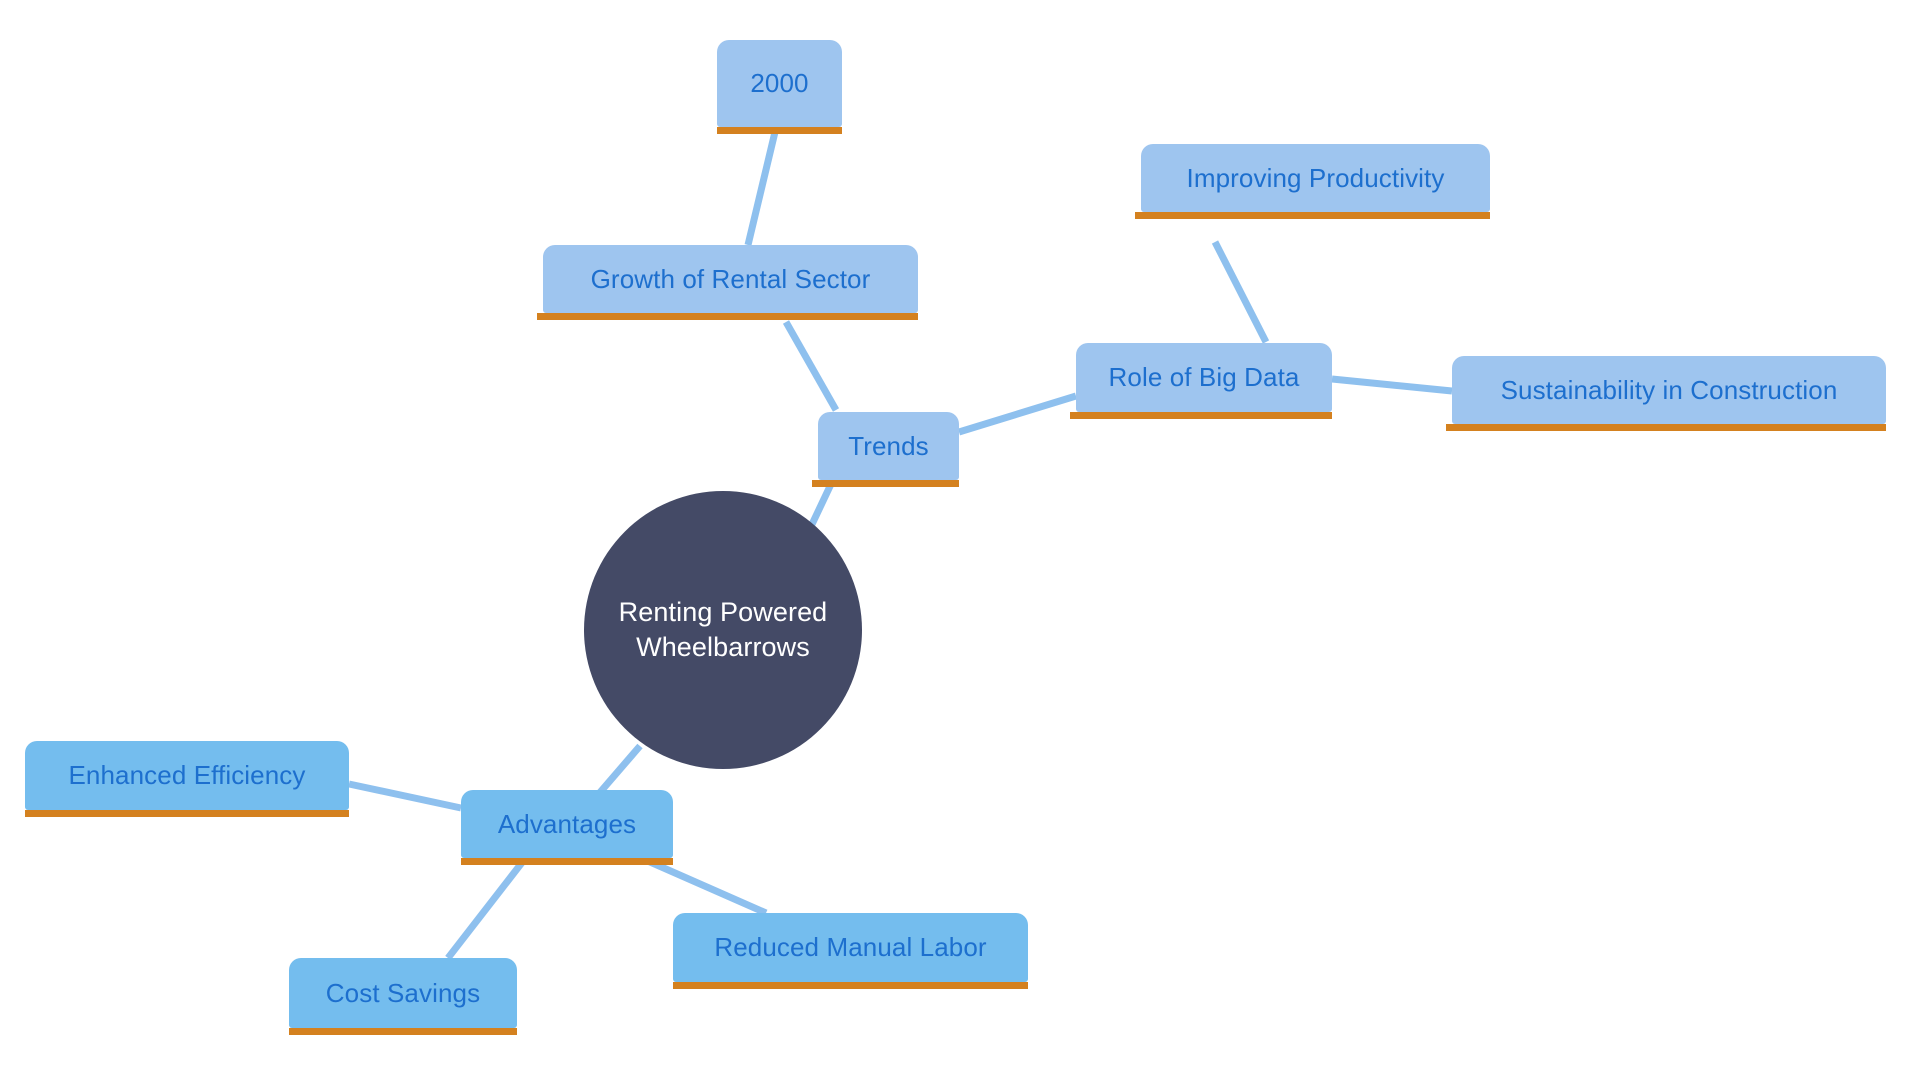  I want to click on node-underline-cost-savings, so click(403, 1031).